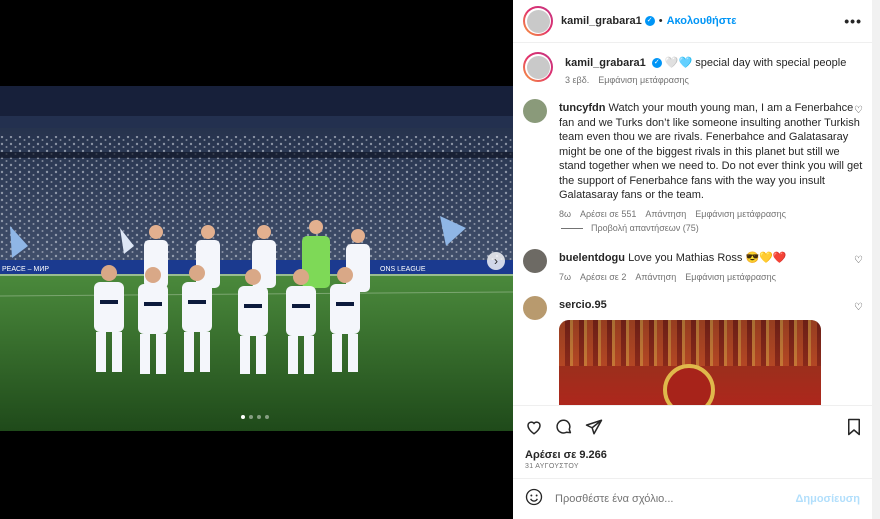 The image size is (880, 519). I want to click on comment-composer: Δημοσίευση, so click(692, 498).